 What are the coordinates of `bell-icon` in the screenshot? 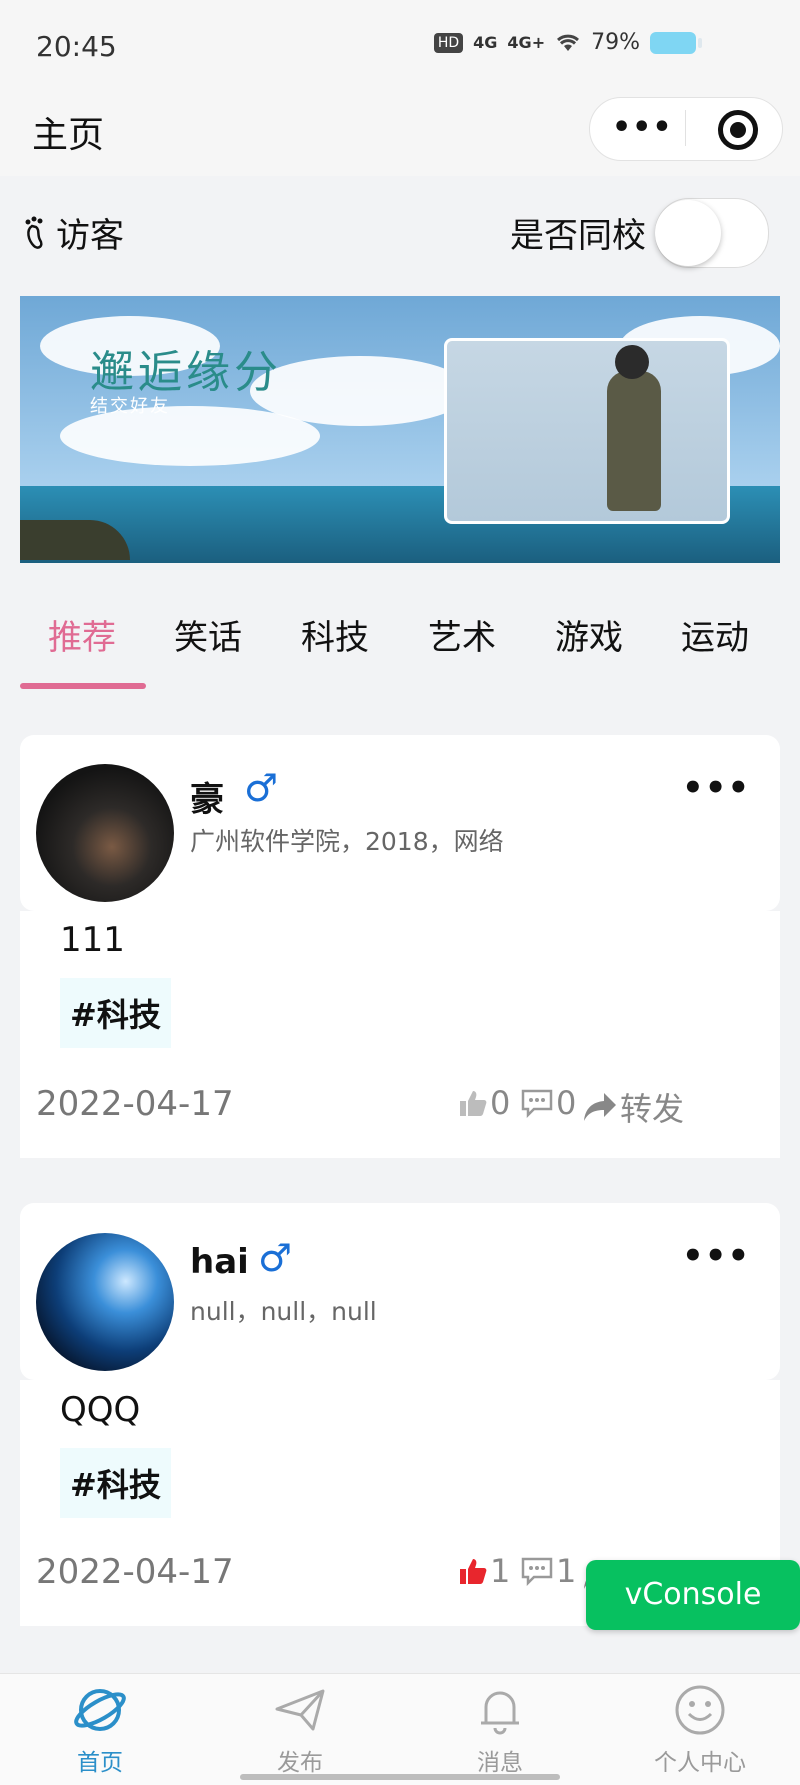 It's located at (500, 1713).